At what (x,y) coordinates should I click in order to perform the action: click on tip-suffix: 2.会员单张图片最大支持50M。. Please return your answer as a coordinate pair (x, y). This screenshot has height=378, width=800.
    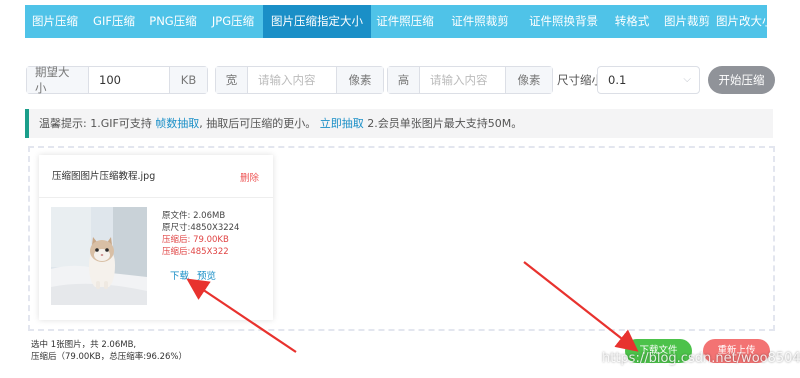
    Looking at the image, I should click on (443, 123).